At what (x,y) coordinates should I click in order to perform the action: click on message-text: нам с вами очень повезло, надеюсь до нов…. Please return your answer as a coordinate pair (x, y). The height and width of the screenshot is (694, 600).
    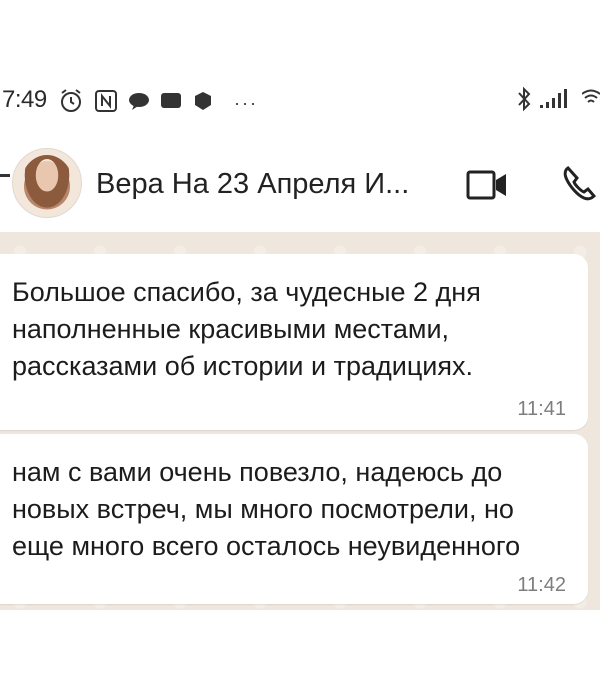
    Looking at the image, I should click on (266, 509).